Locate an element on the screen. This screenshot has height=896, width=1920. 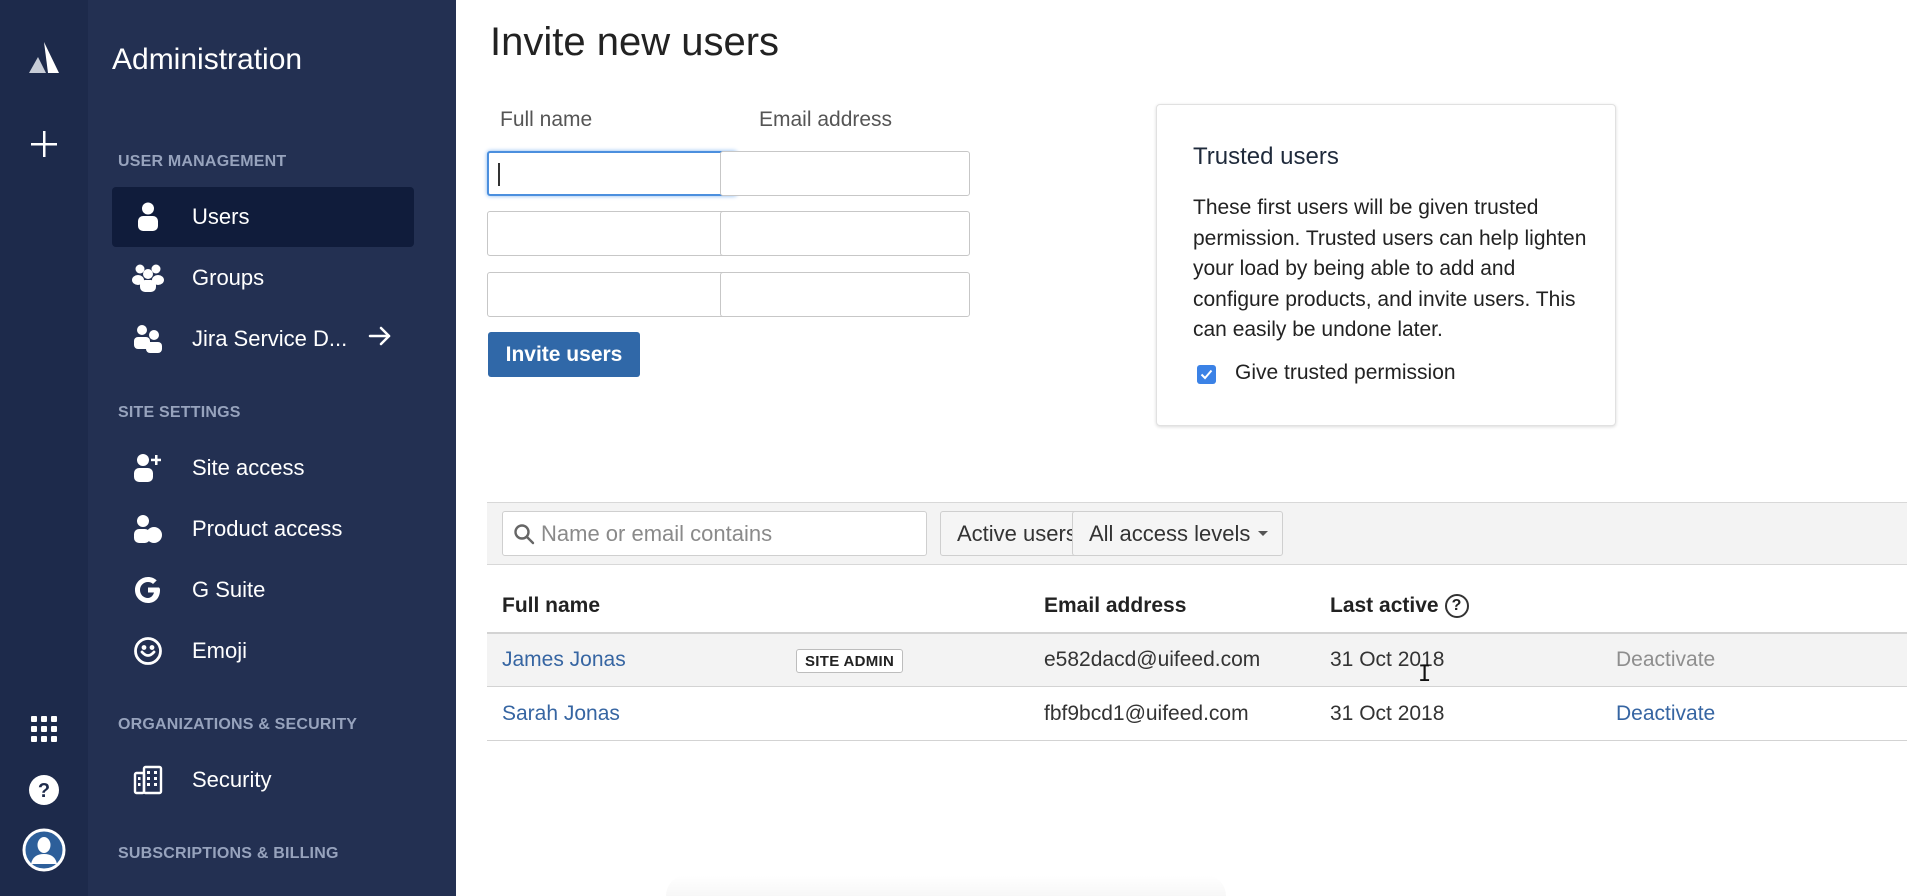
product-access-icon is located at coordinates (148, 529).